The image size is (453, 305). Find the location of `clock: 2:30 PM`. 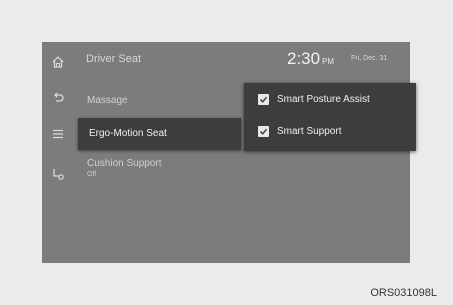

clock: 2:30 PM is located at coordinates (310, 59).